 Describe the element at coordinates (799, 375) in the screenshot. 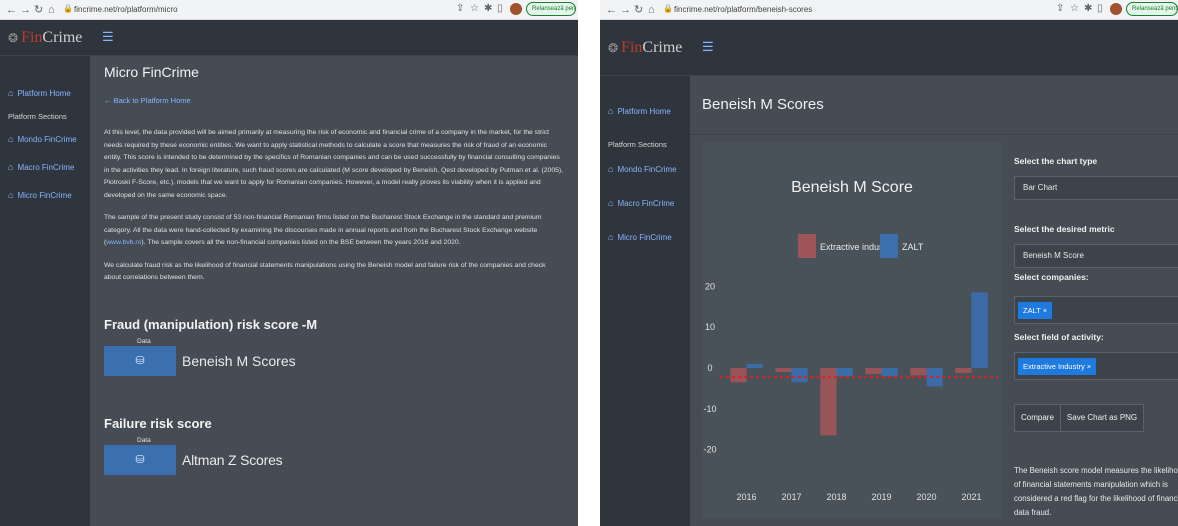

I see `bar-zalt-2017` at that location.